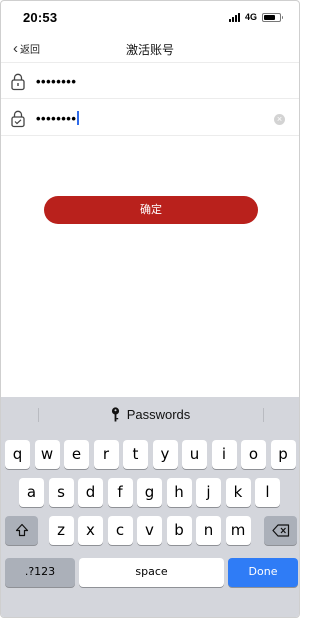  Describe the element at coordinates (263, 572) in the screenshot. I see `done-key: Done` at that location.